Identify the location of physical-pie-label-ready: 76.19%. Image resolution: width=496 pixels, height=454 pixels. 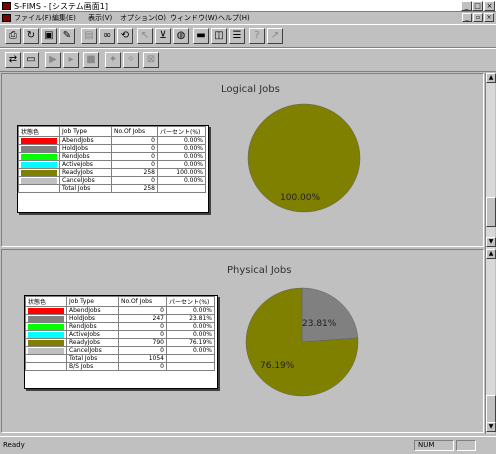
(277, 366).